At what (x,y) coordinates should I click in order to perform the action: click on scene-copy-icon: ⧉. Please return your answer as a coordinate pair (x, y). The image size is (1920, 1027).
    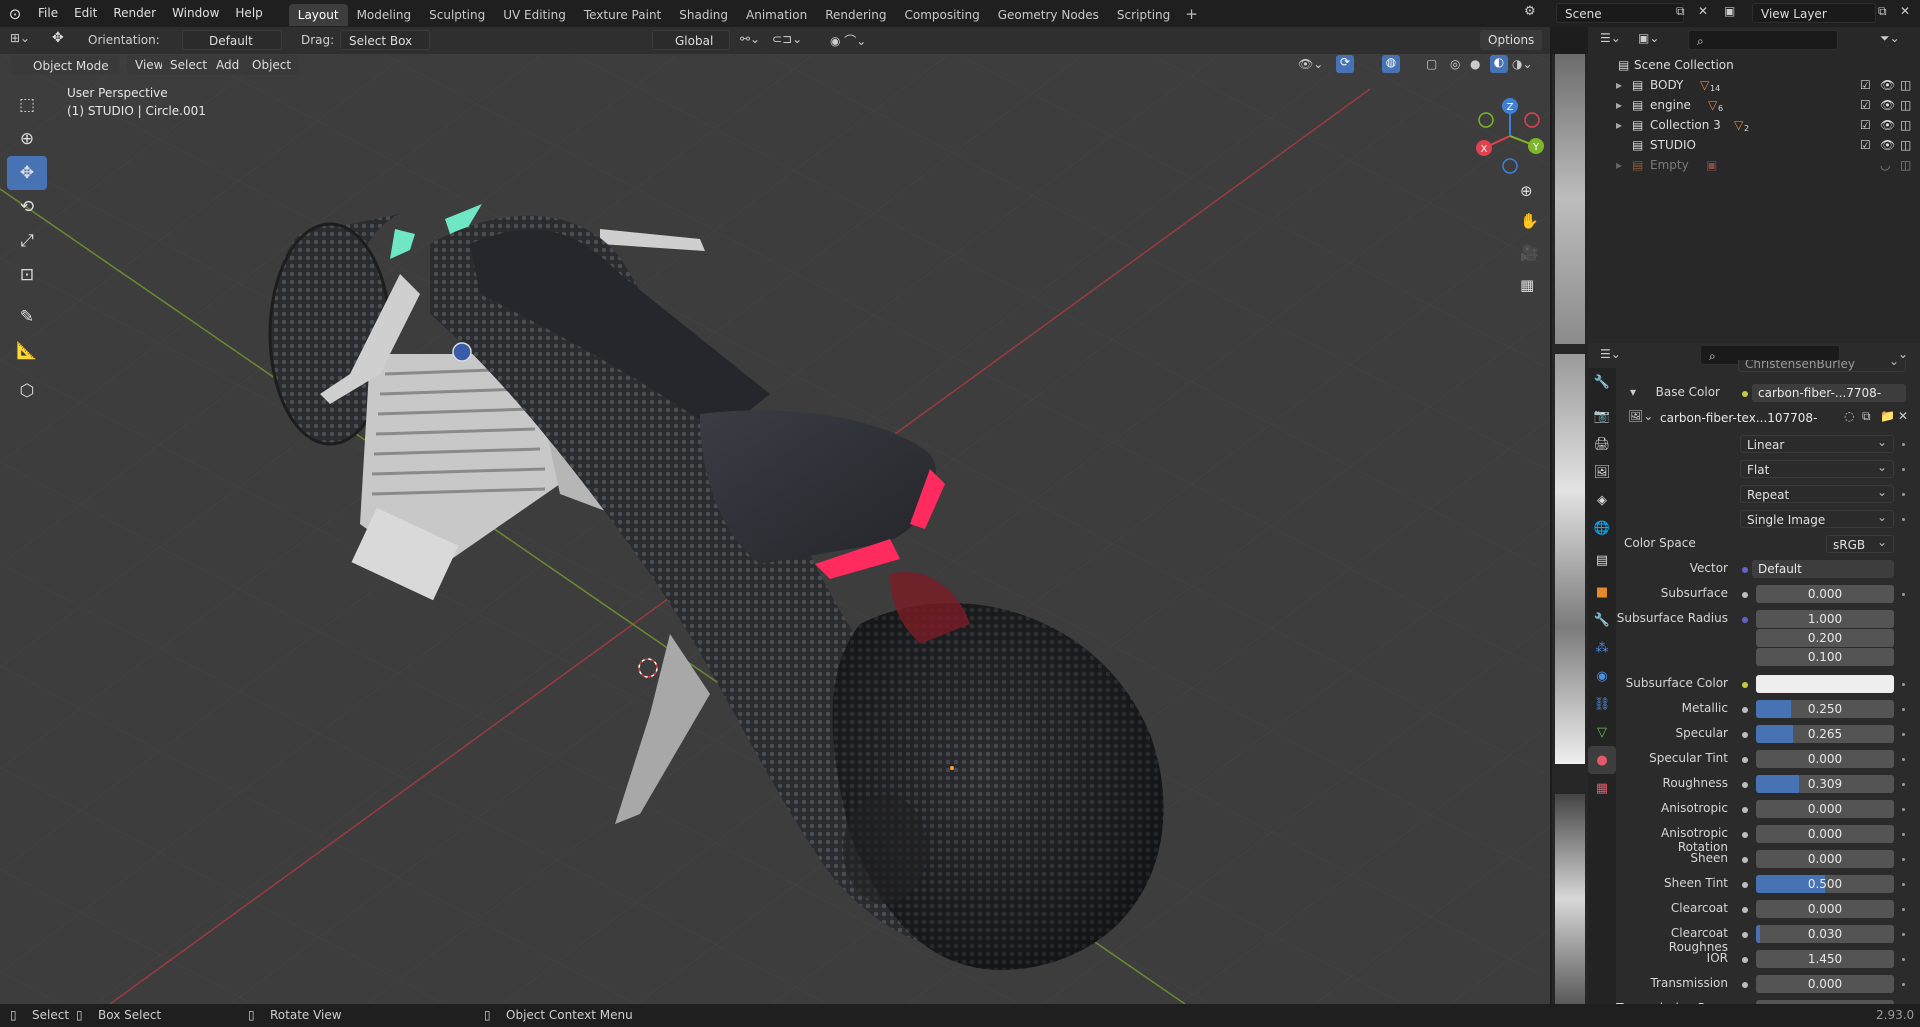
    Looking at the image, I should click on (1680, 11).